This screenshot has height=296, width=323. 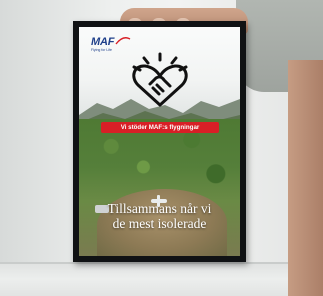 What do you see at coordinates (103, 42) in the screenshot?
I see `maf-logo-text: MAF` at bounding box center [103, 42].